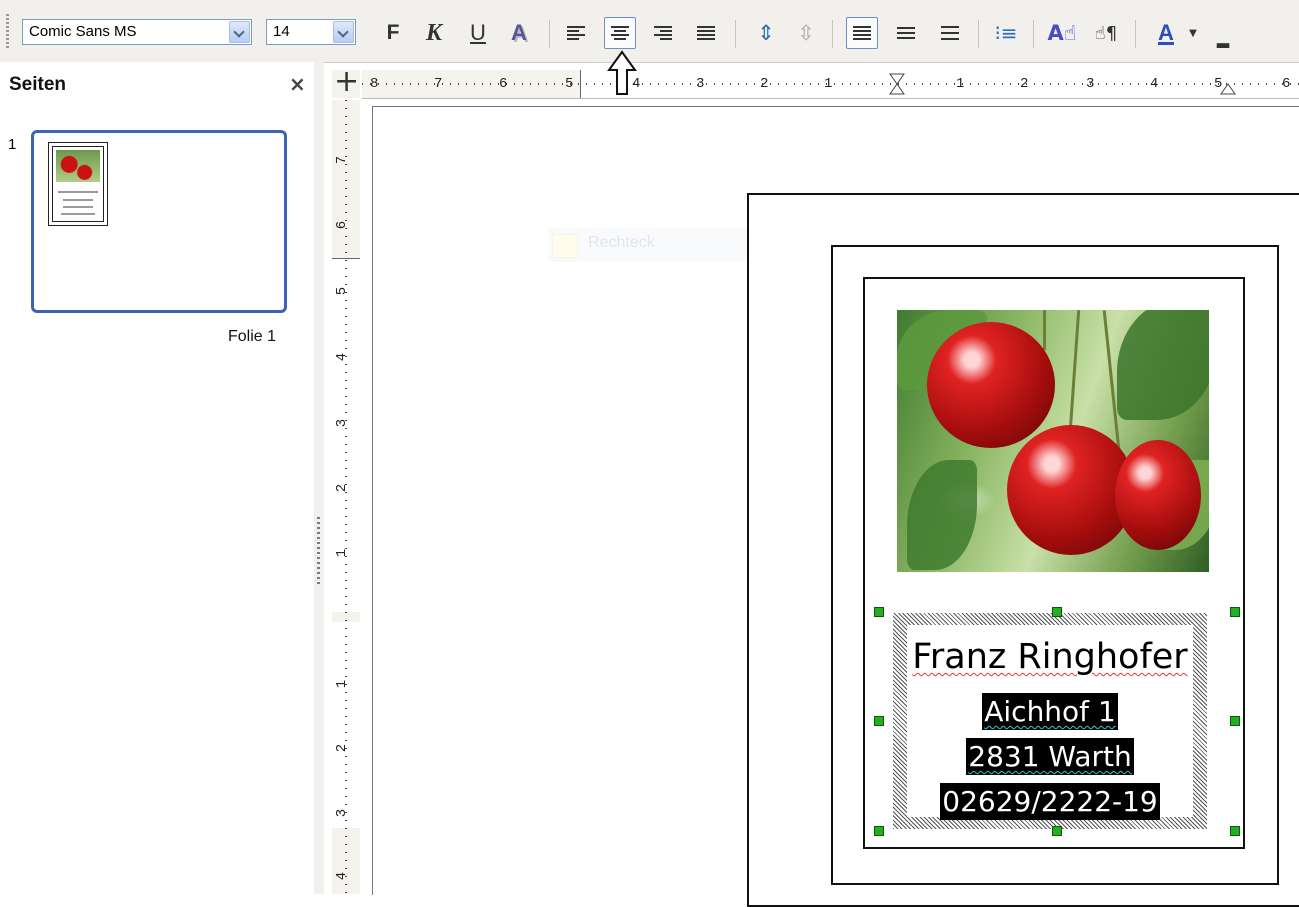  What do you see at coordinates (38, 84) in the screenshot?
I see `panel-title: Seiten` at bounding box center [38, 84].